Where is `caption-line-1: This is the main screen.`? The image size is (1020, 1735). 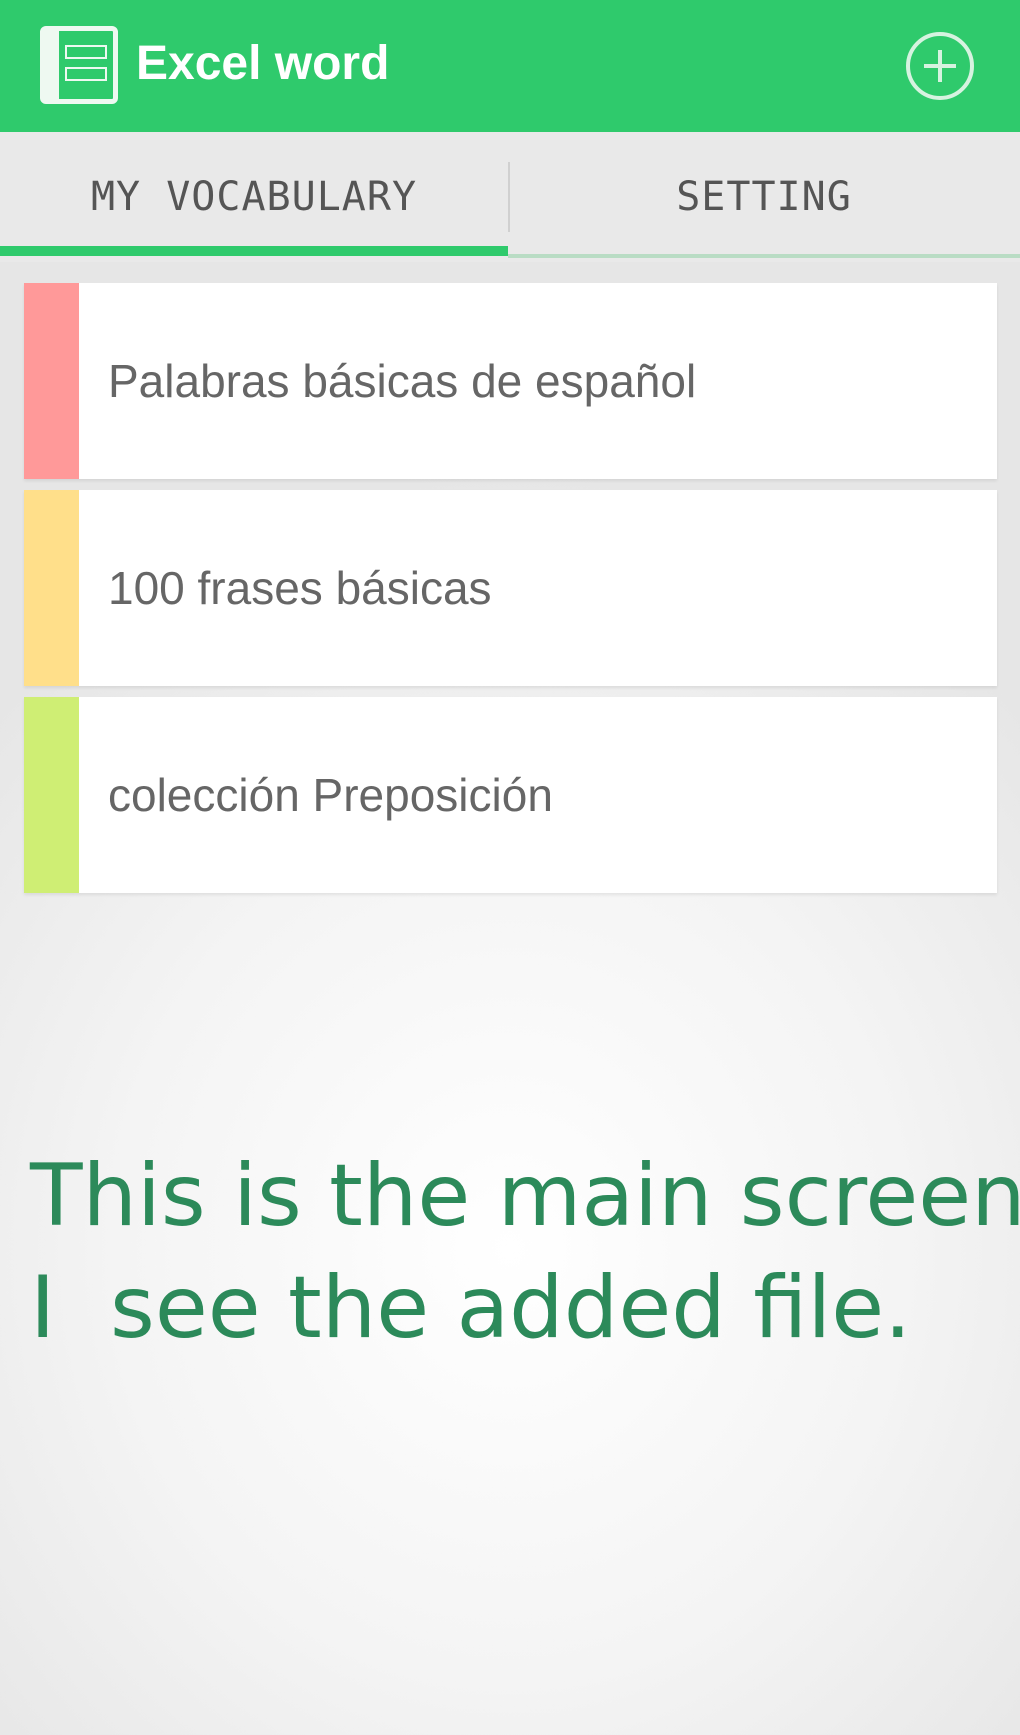
caption-line-1: This is the main screen. is located at coordinates (525, 1196).